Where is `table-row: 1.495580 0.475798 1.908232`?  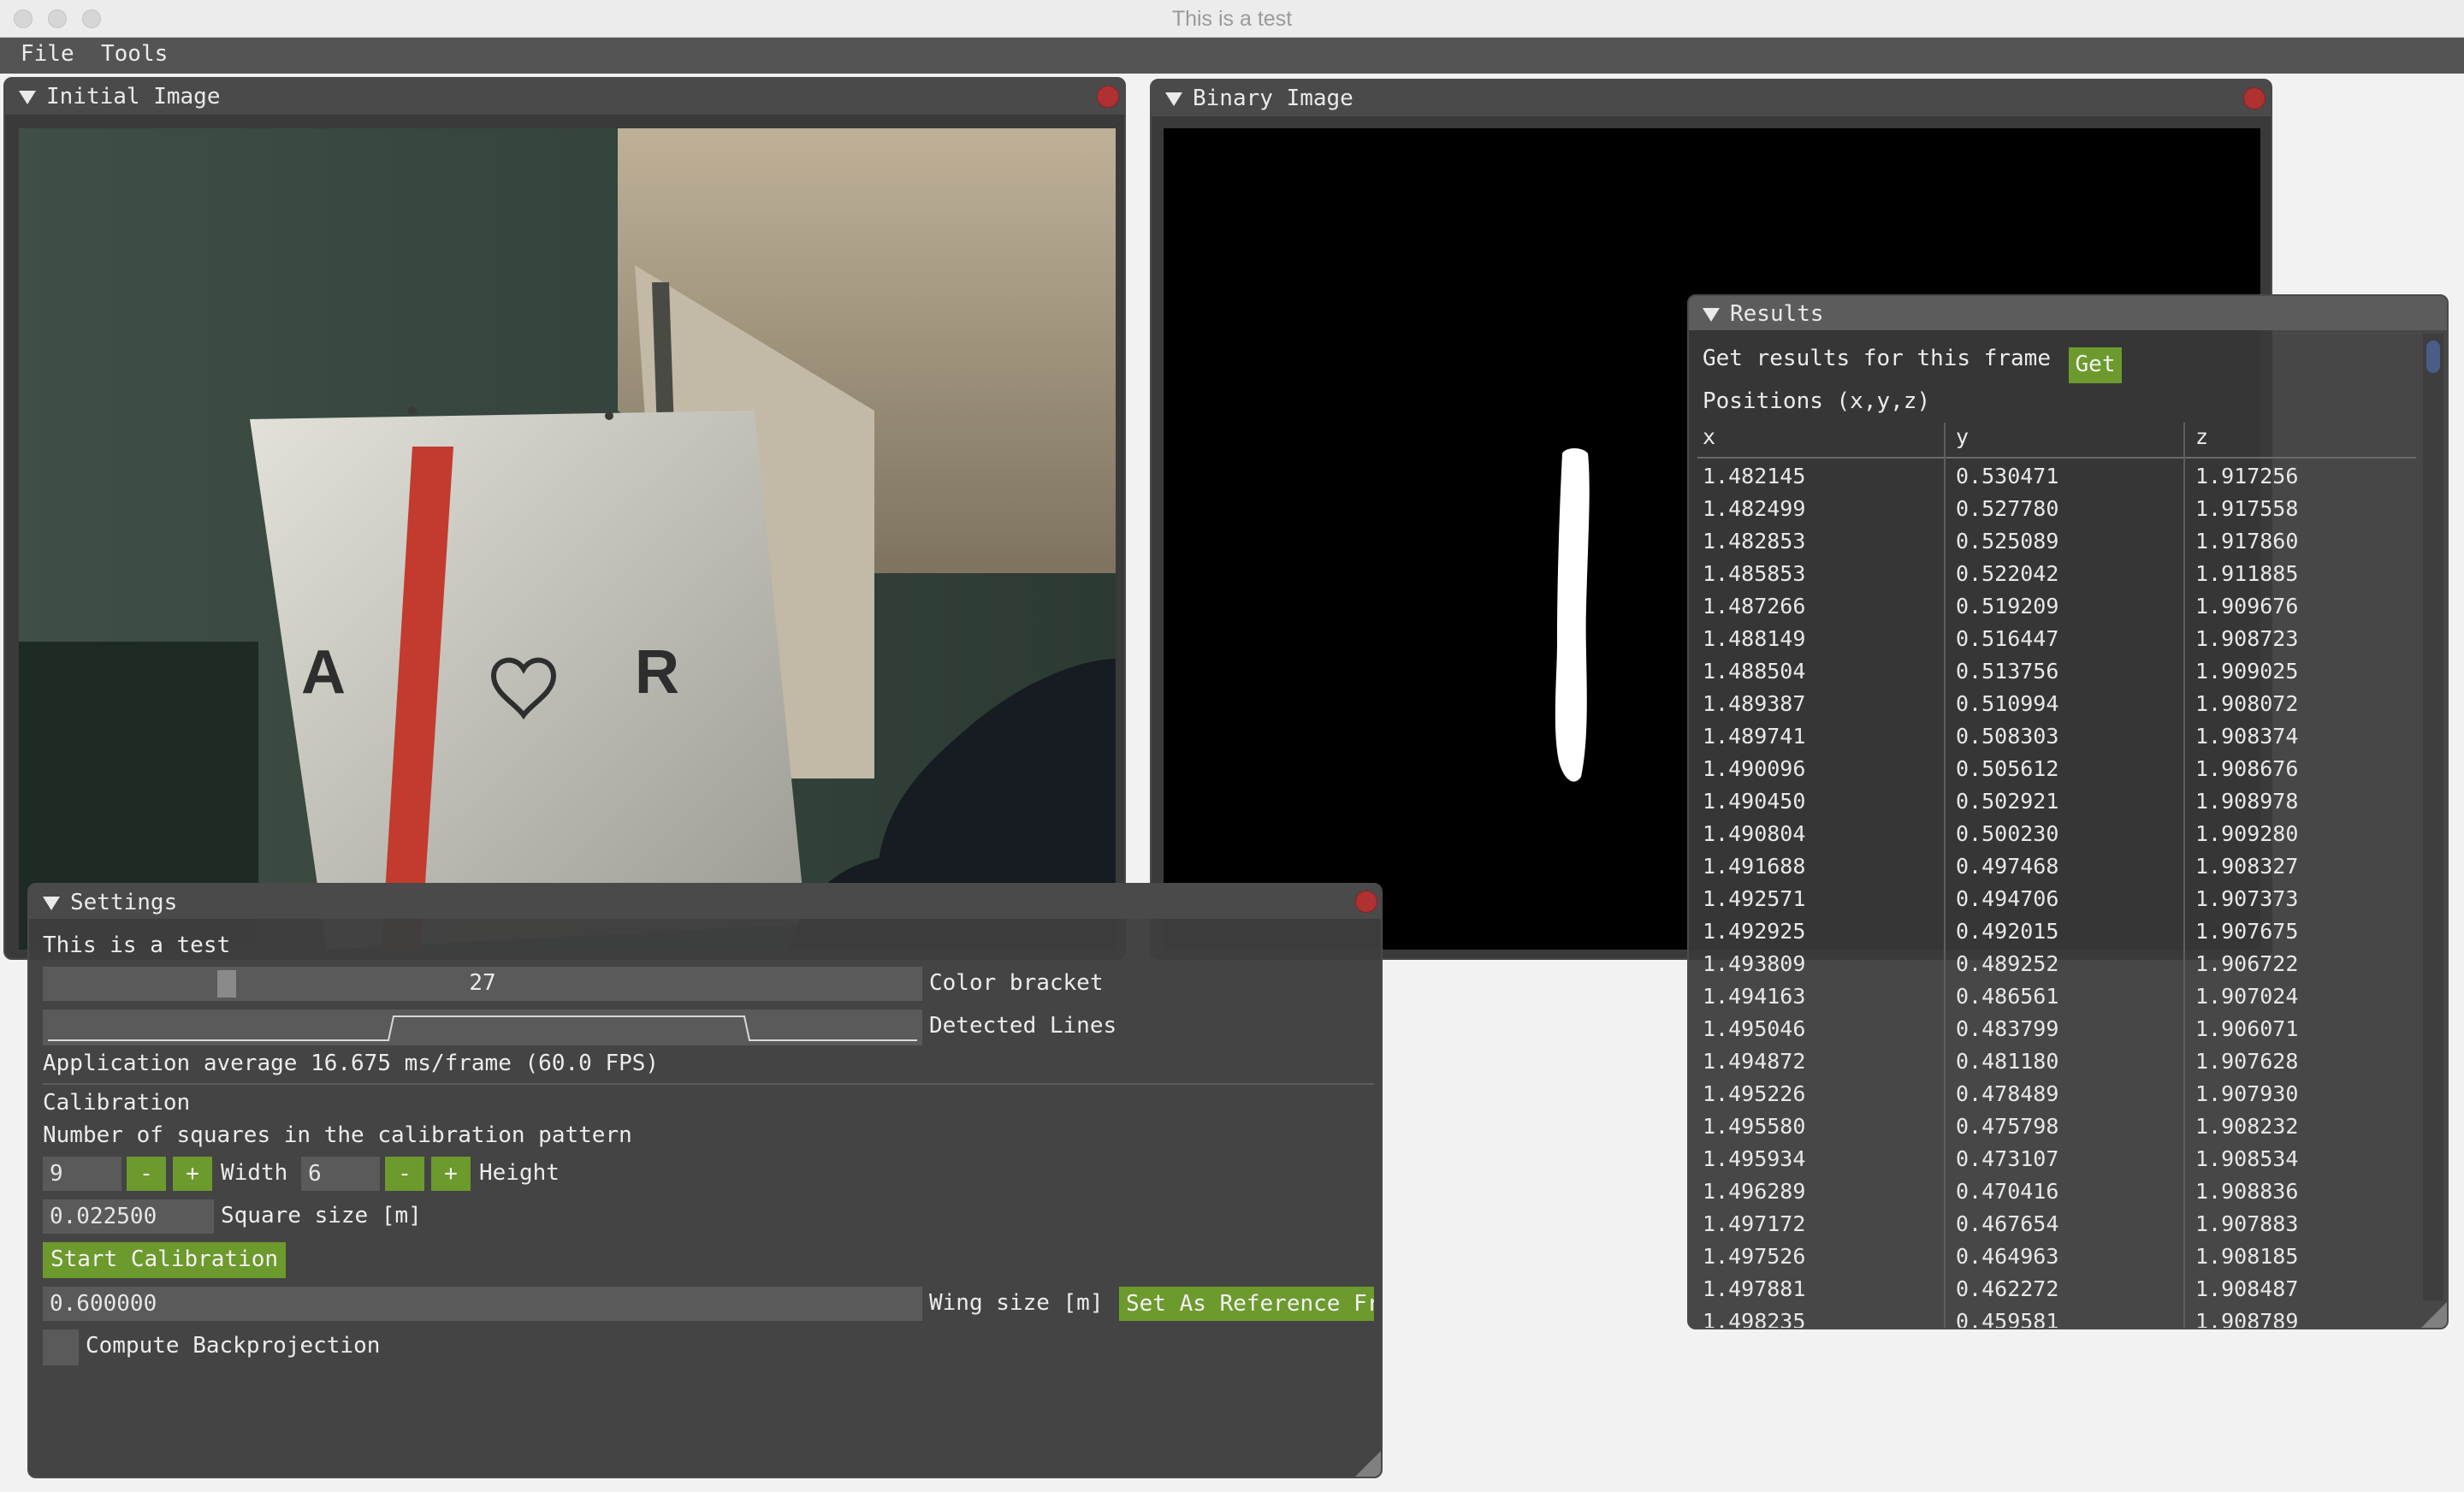
table-row: 1.495580 0.475798 1.908232 is located at coordinates (2056, 1130).